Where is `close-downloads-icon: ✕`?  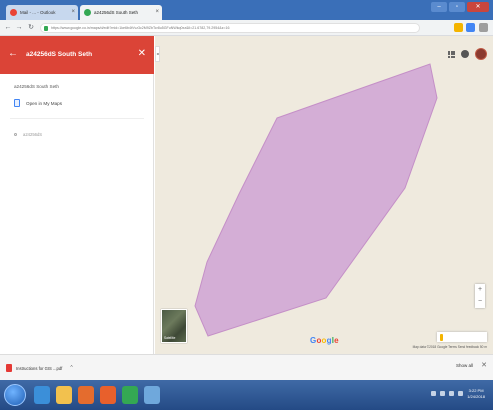
close-downloads-icon: ✕ is located at coordinates (484, 365).